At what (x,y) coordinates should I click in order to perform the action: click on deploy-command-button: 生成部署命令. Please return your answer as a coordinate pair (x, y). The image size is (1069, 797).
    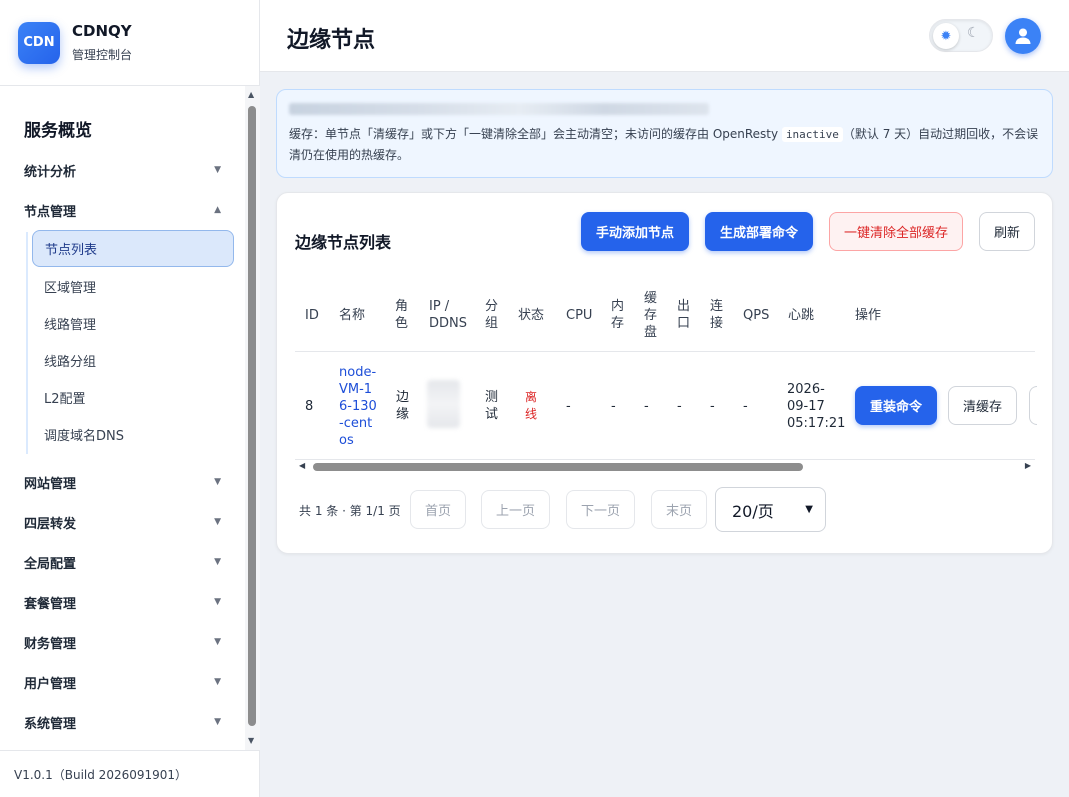
    Looking at the image, I should click on (759, 231).